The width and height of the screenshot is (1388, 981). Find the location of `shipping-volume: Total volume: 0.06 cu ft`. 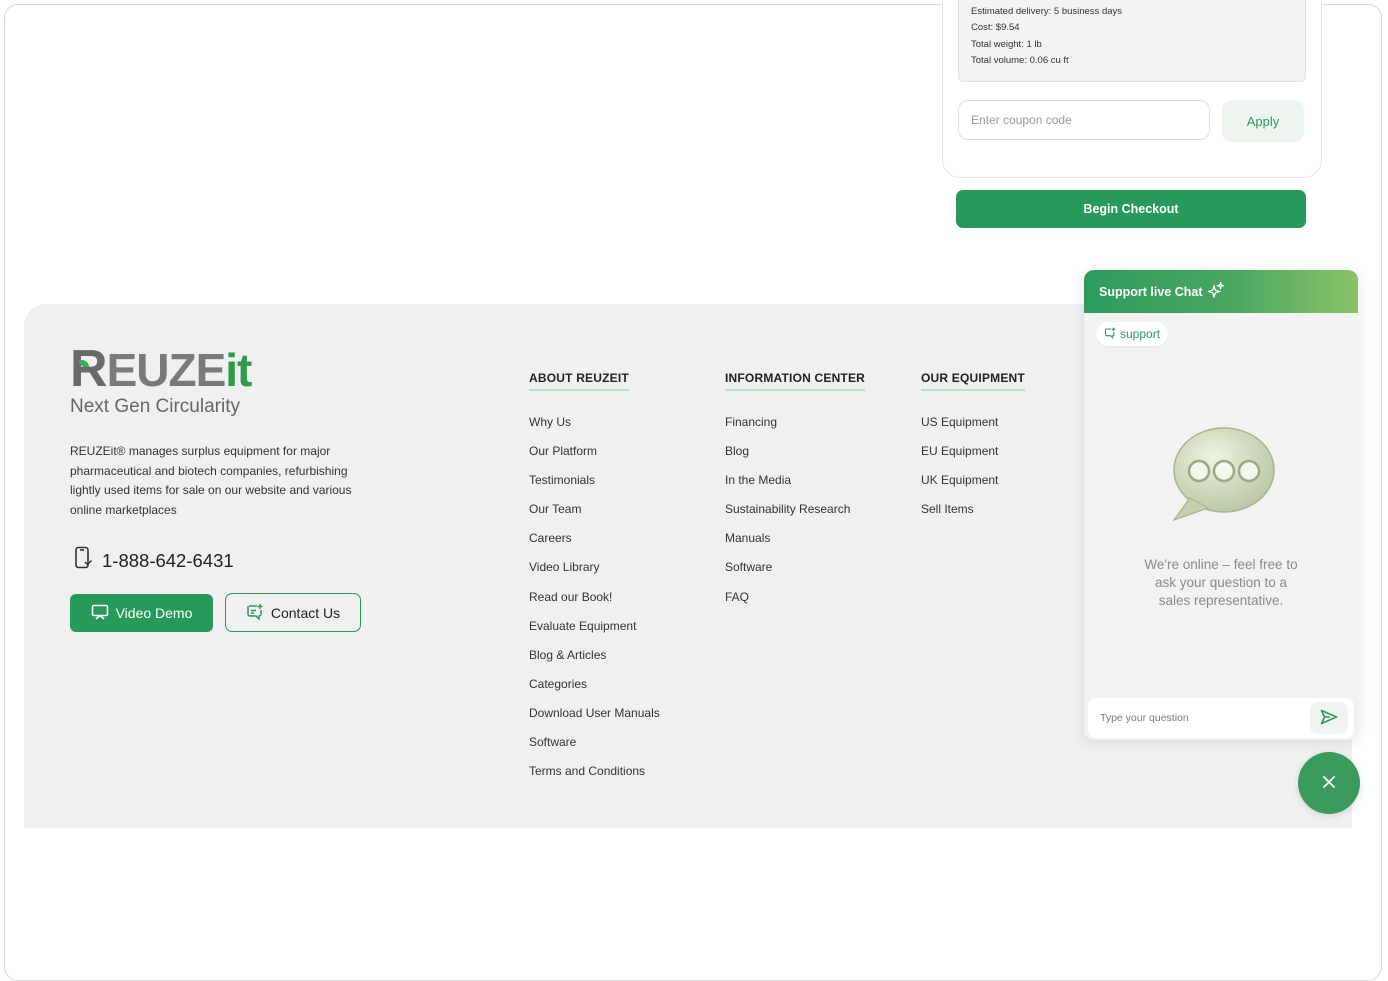

shipping-volume: Total volume: 0.06 cu ft is located at coordinates (1020, 60).